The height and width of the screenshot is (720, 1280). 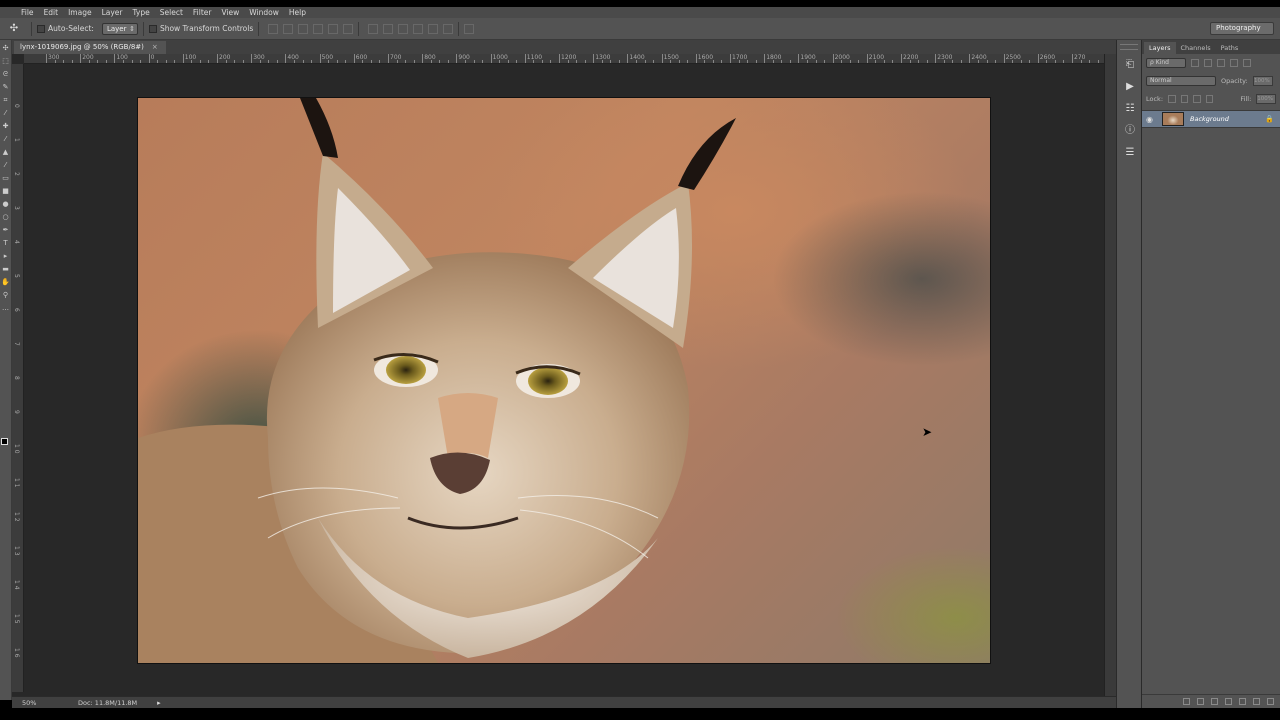 I want to click on menu-help: Help, so click(x=299, y=12).